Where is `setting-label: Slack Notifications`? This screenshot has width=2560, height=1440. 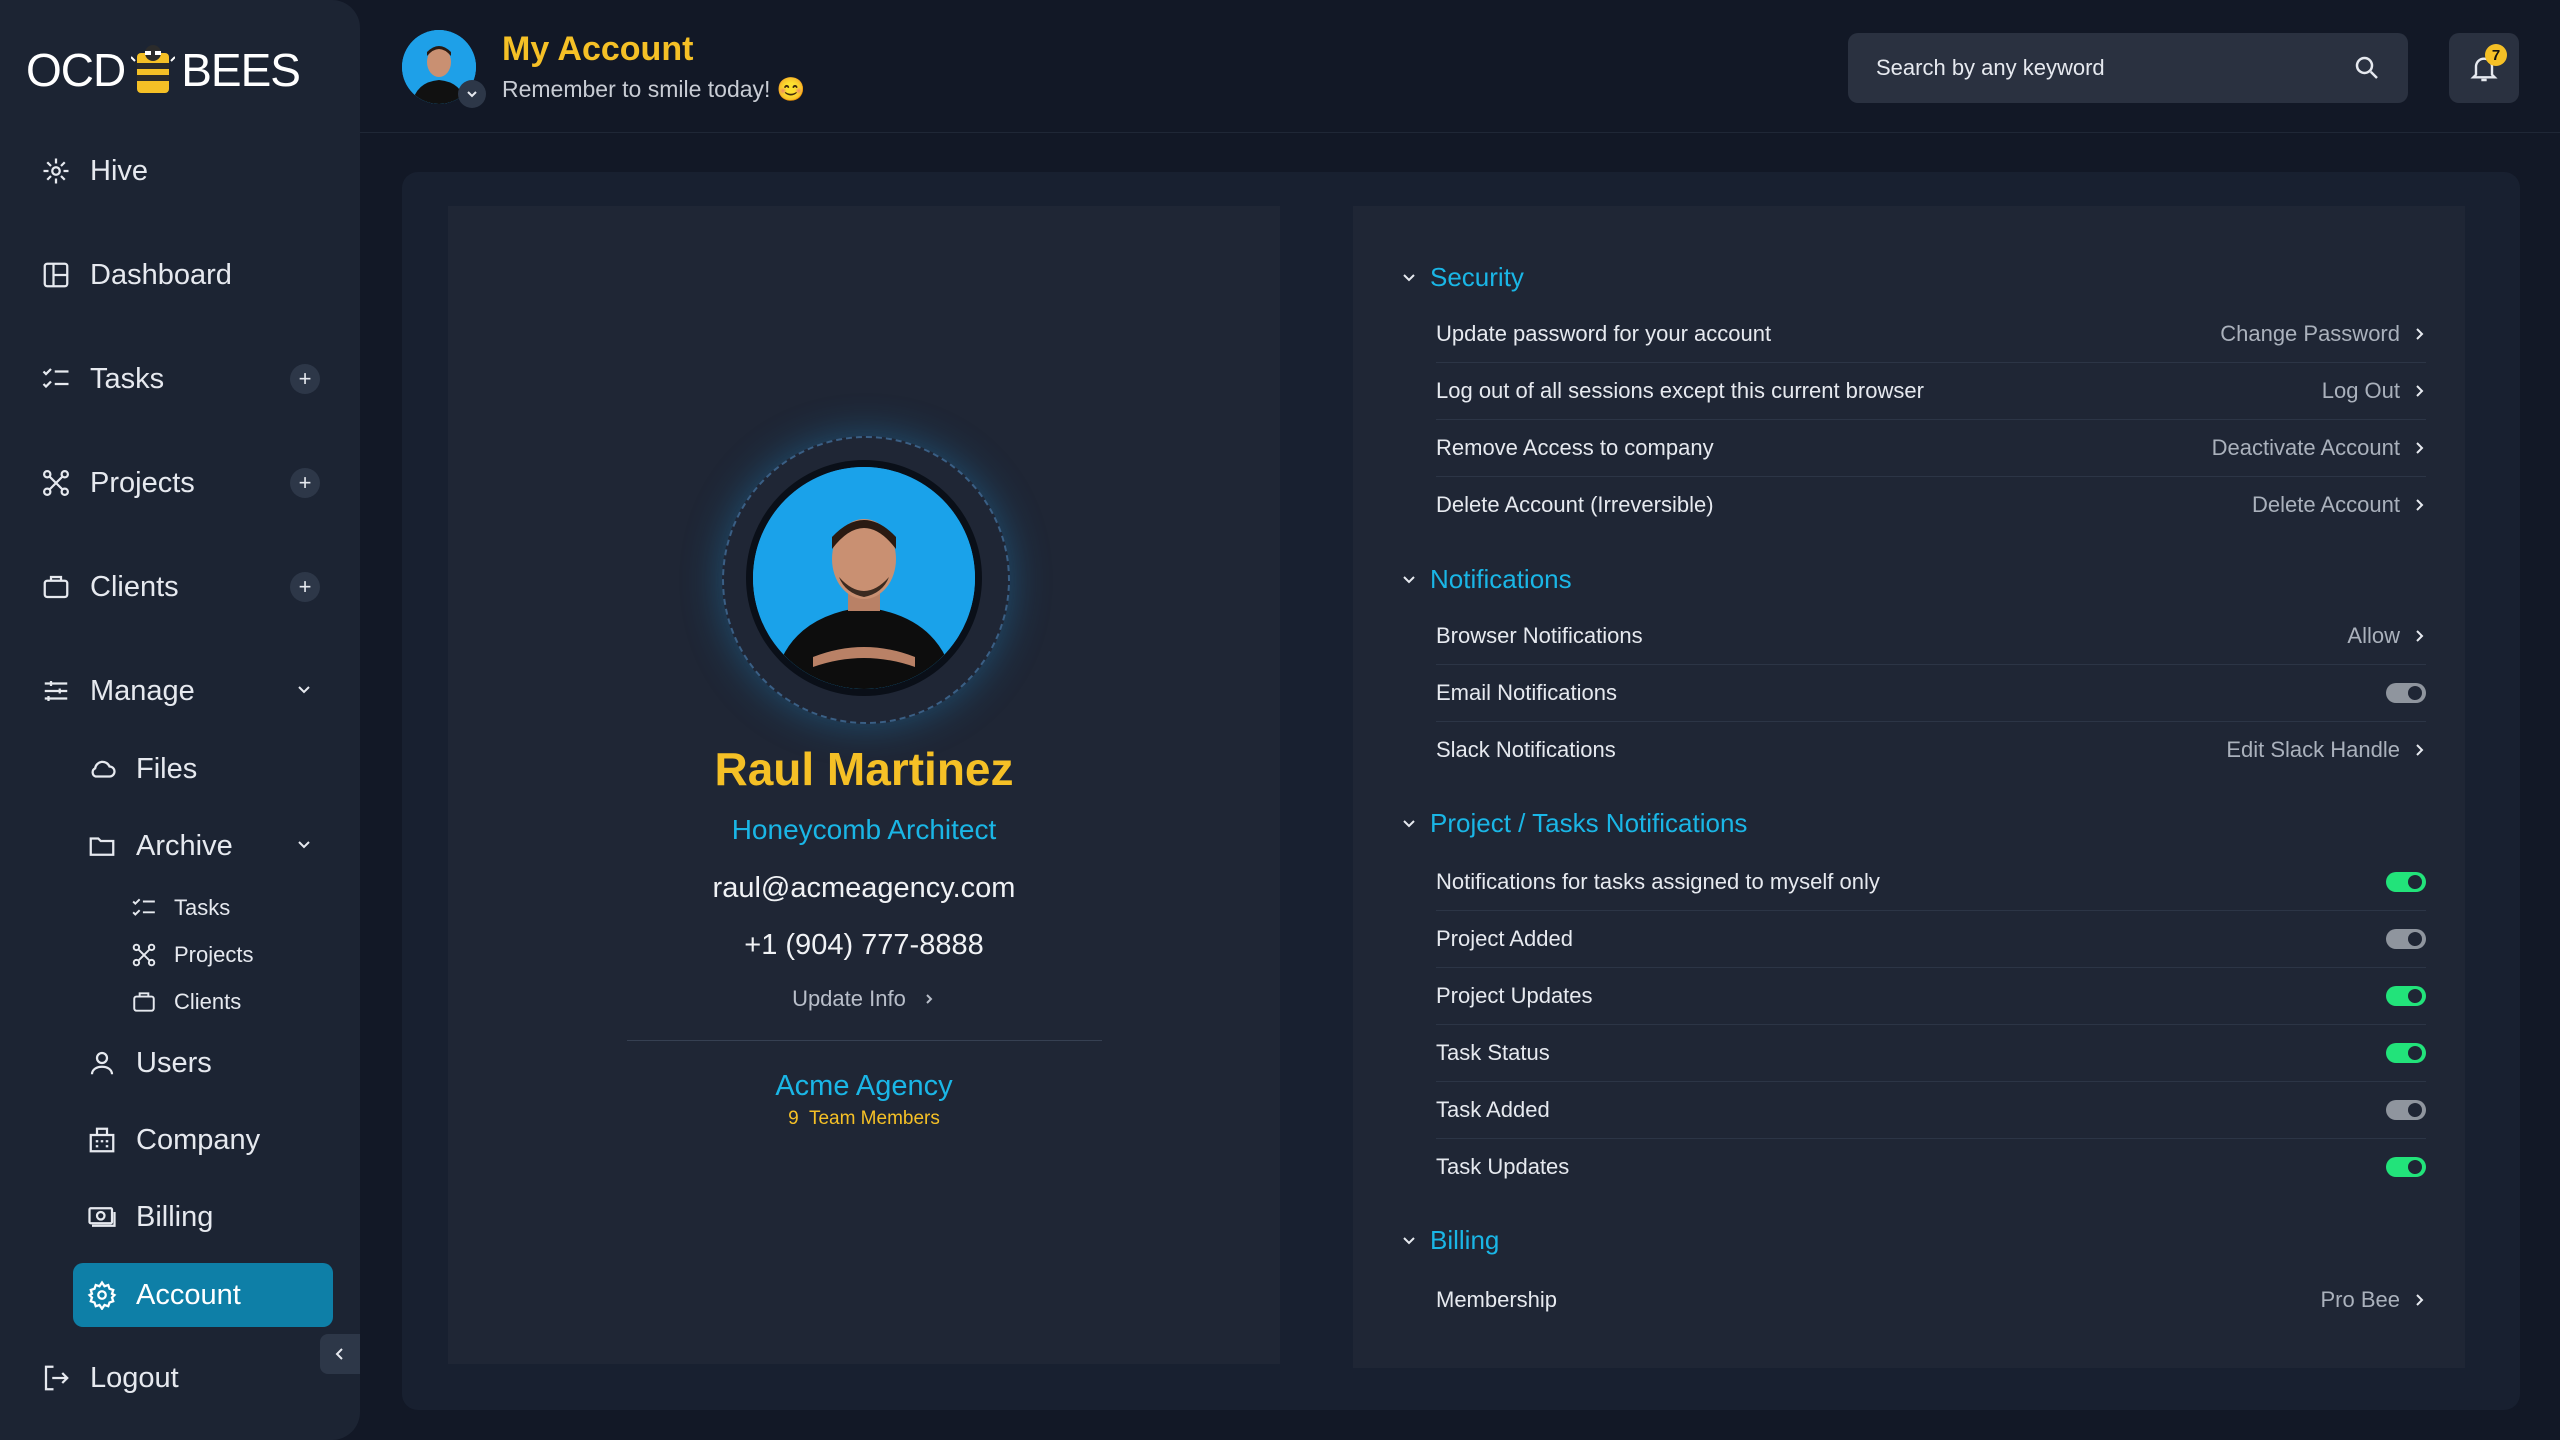
setting-label: Slack Notifications is located at coordinates (1526, 749).